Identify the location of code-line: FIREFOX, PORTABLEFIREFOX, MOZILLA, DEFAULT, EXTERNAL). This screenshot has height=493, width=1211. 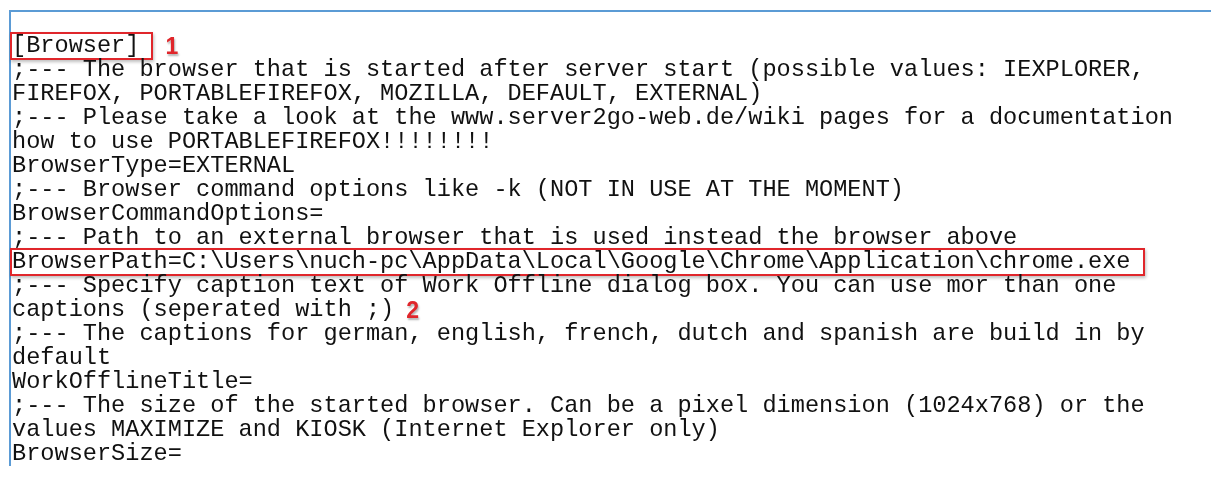
(387, 94).